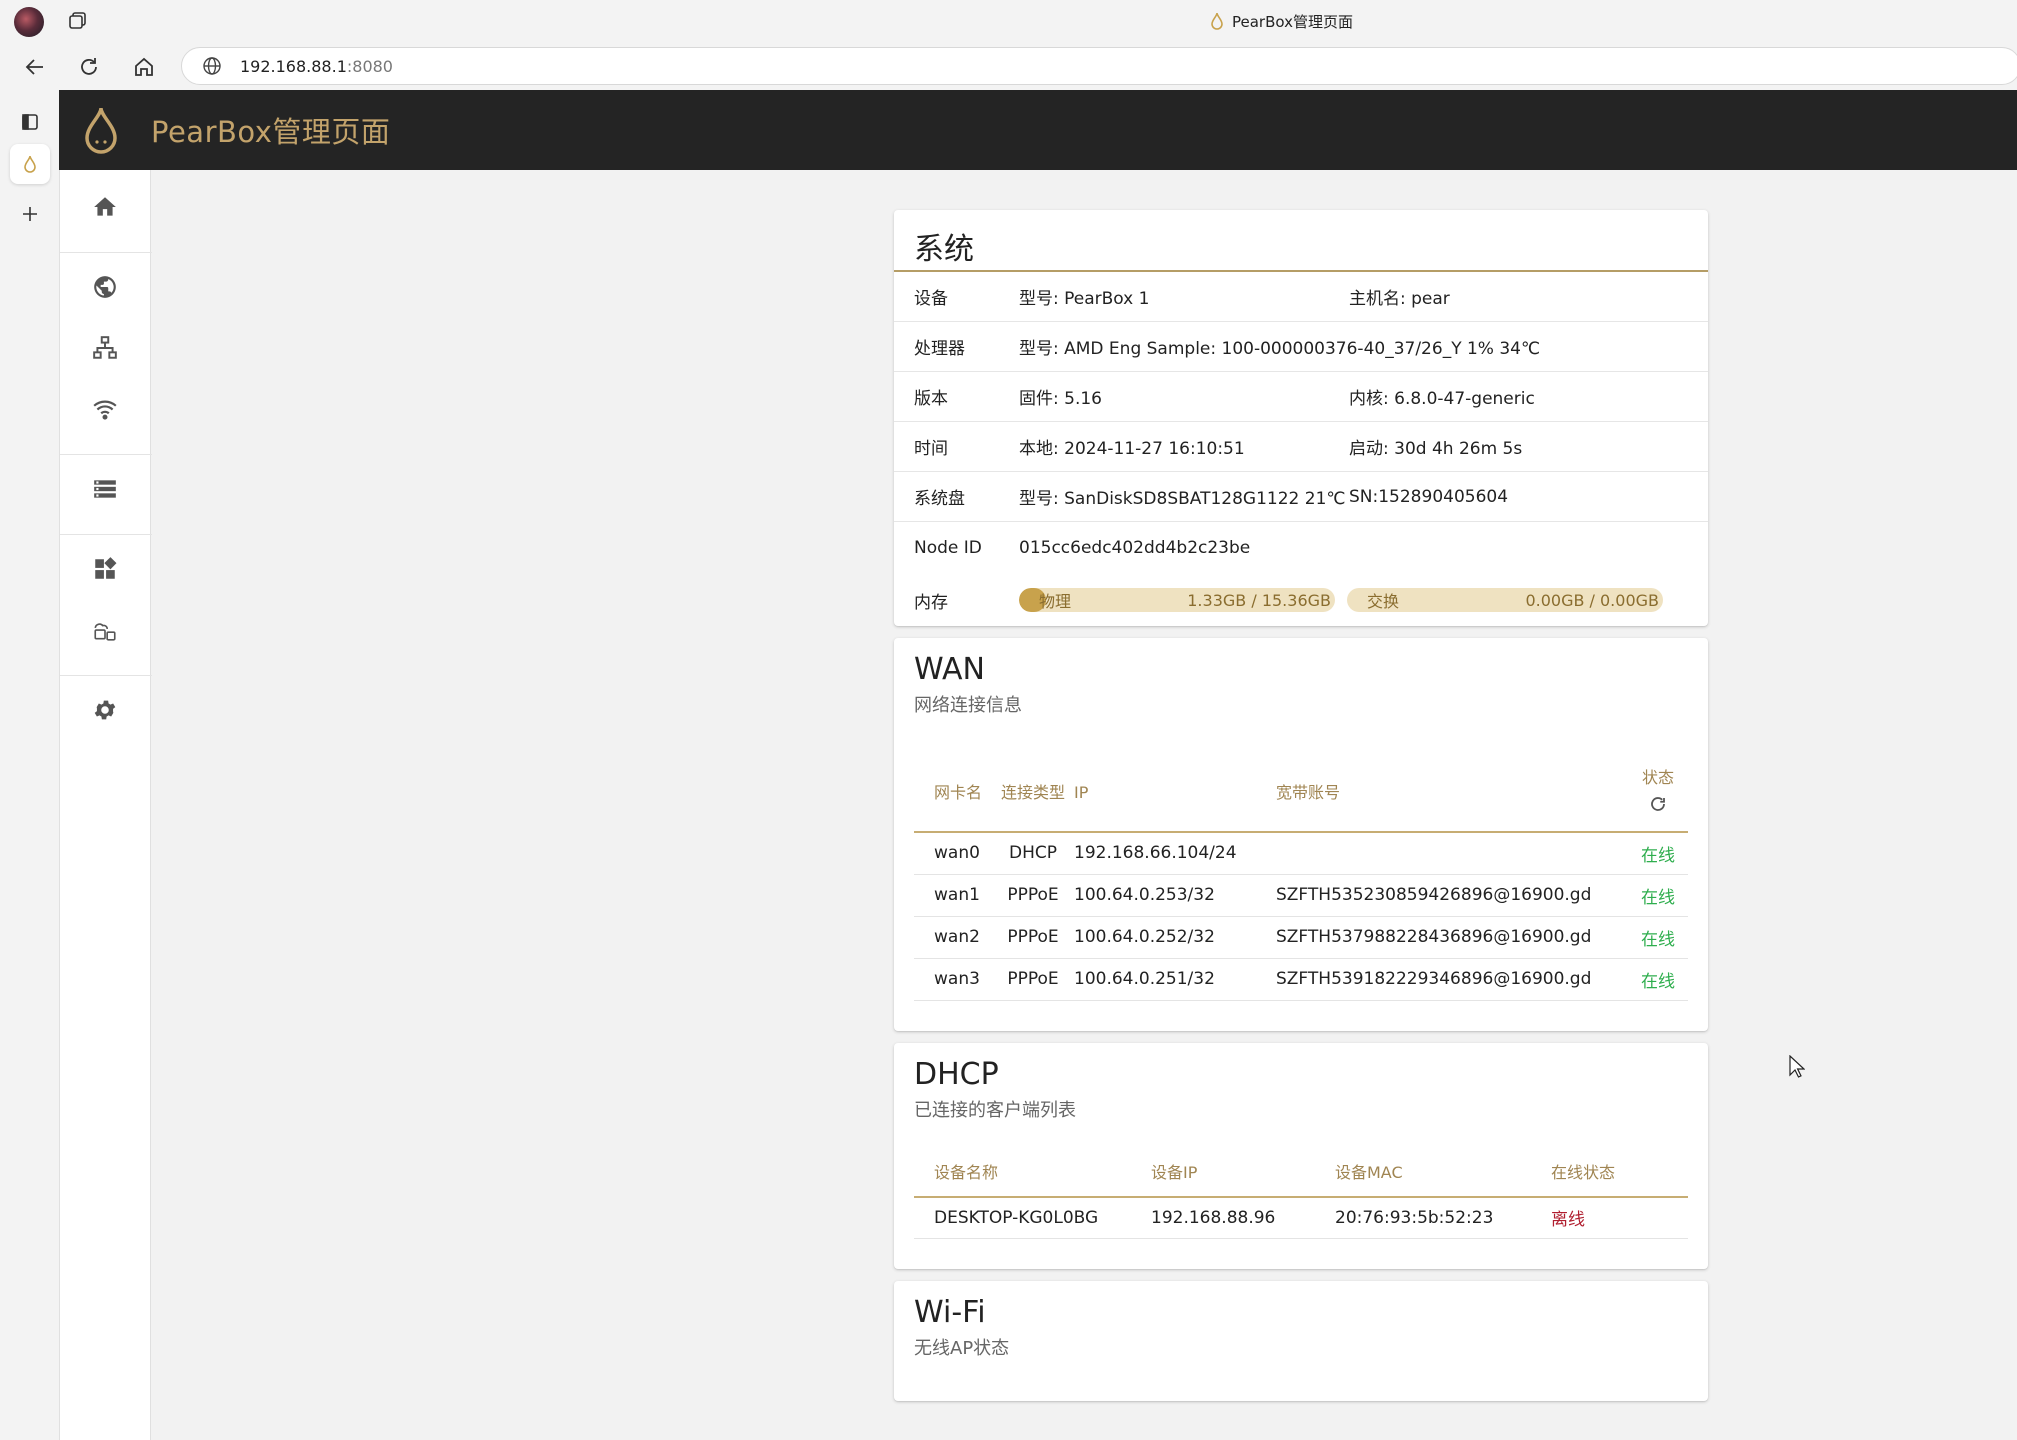  Describe the element at coordinates (105, 489) in the screenshot. I see `list-icon` at that location.